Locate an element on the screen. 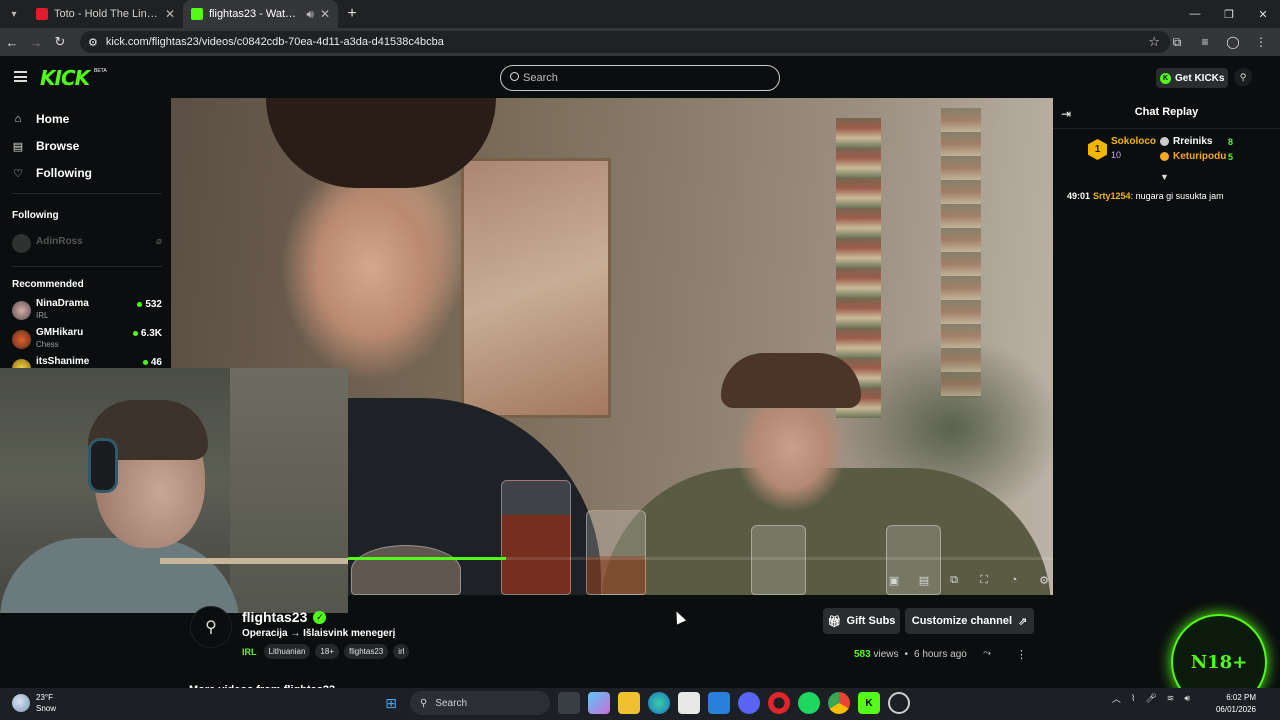 Image resolution: width=1280 pixels, height=720 pixels. site-header: KICK BETA Search K Get KICKs ⚲ is located at coordinates (640, 77).